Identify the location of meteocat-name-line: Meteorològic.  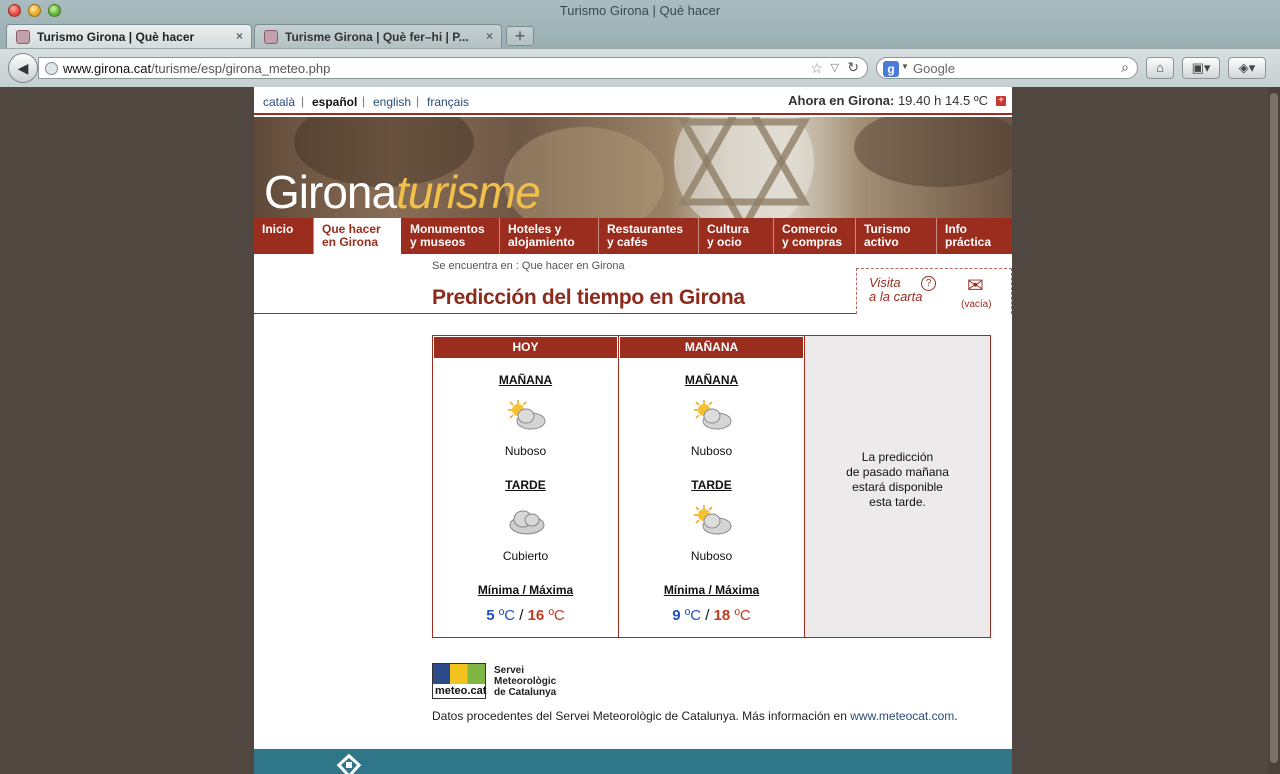
(525, 681).